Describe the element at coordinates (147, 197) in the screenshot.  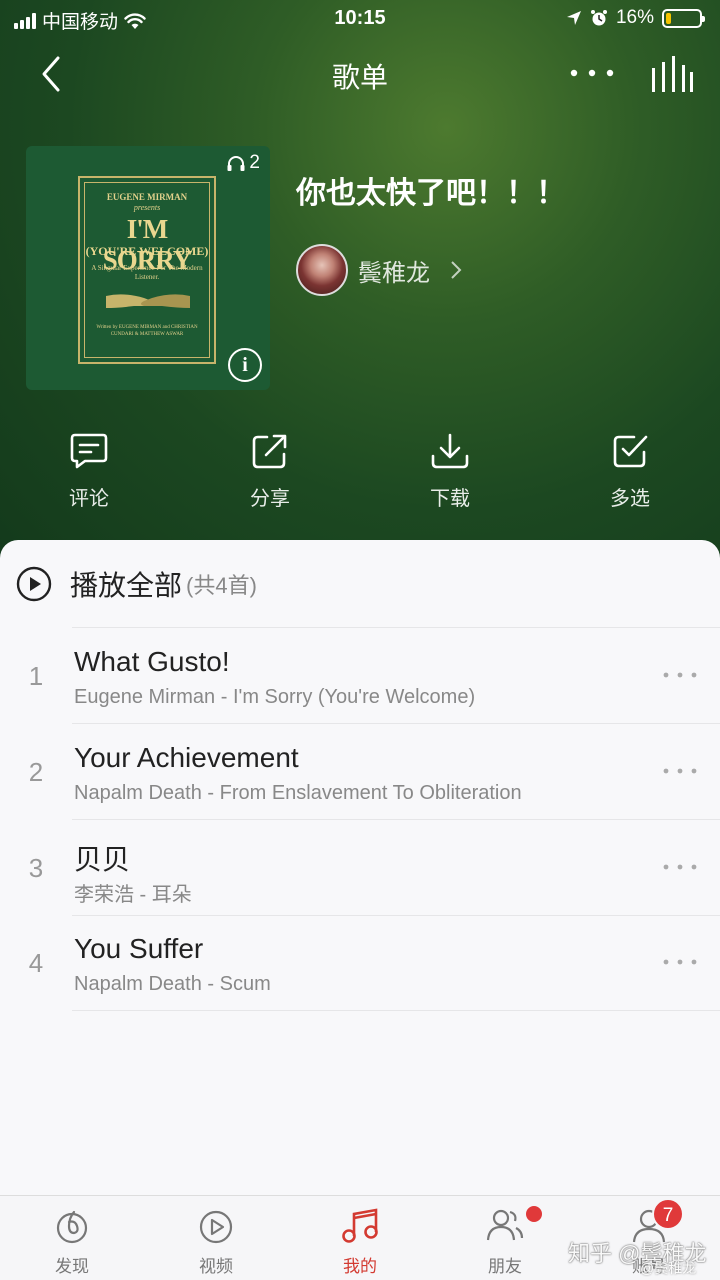
I see `cover-text-author: EUGENE MIRMAN` at that location.